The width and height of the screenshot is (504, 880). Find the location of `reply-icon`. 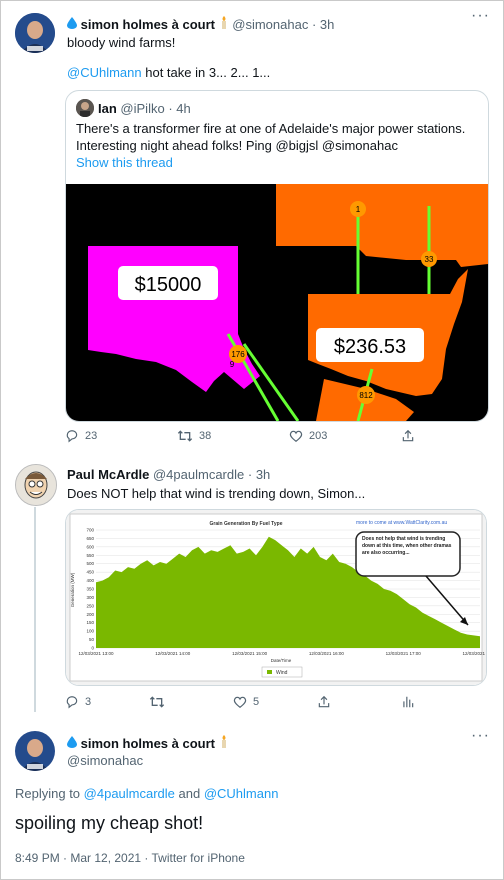

reply-icon is located at coordinates (72, 436).